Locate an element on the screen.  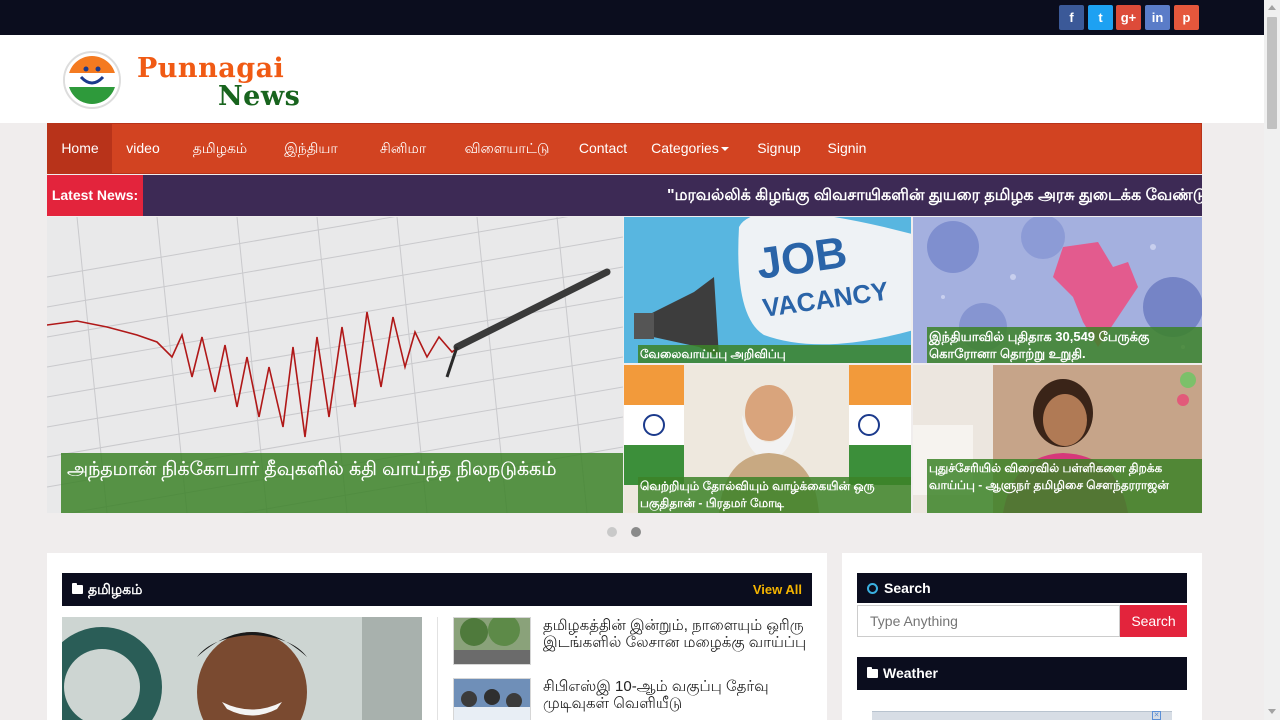
linkedin-icon: in is located at coordinates (1157, 17).